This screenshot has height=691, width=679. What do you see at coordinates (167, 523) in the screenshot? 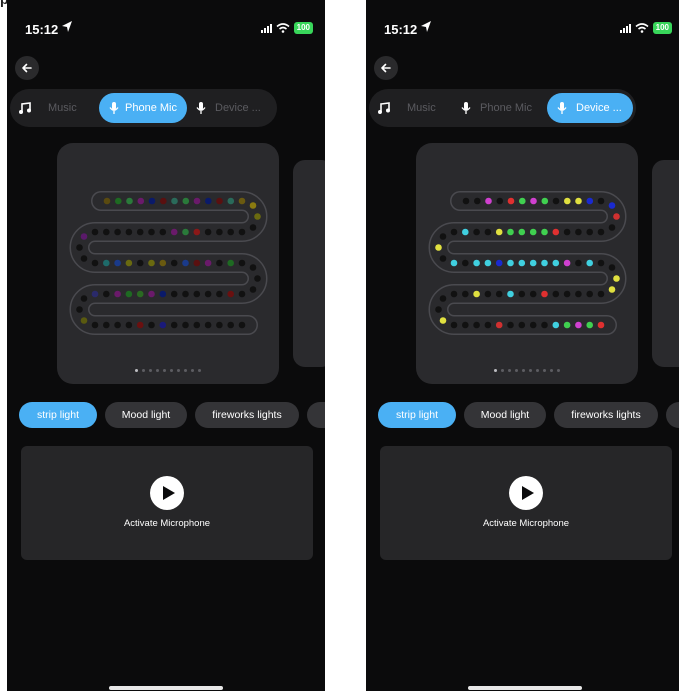
I see `activate-microphone-label: Activate Microphone` at bounding box center [167, 523].